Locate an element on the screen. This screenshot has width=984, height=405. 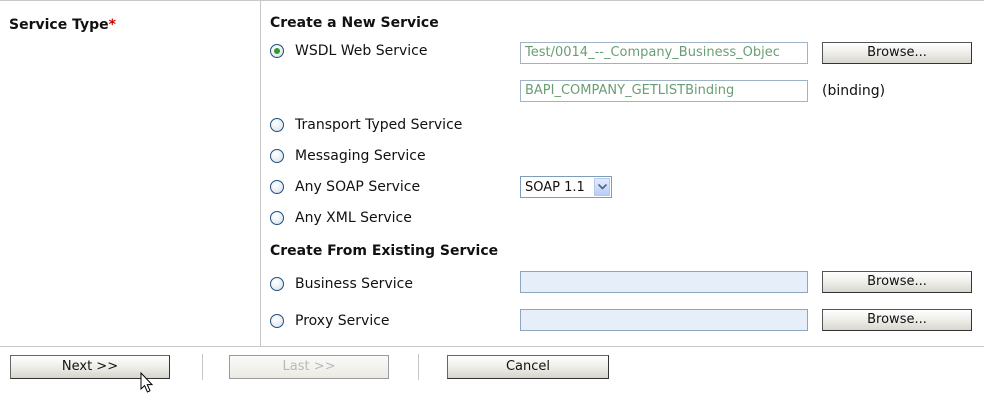
wsdl-resource-field: Test/0014_--_Company_Business_Objec is located at coordinates (664, 53).